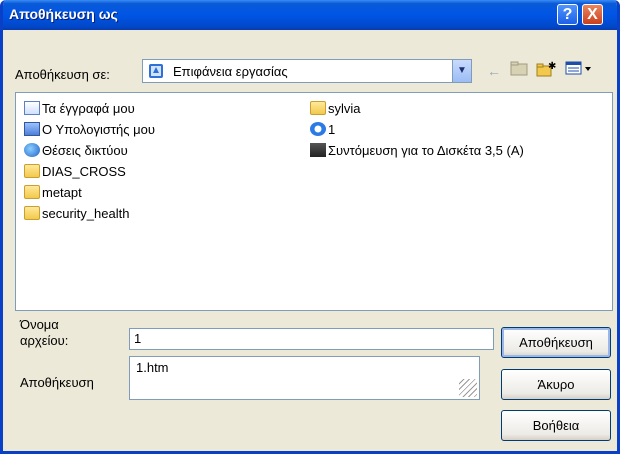  What do you see at coordinates (63, 14) in the screenshot?
I see `dialog-title: Αποθήκευση ως` at bounding box center [63, 14].